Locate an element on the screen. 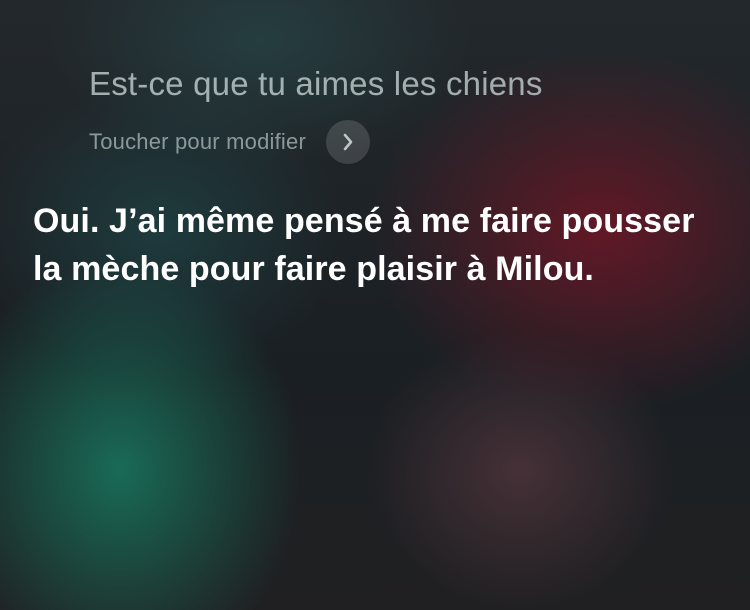 Image resolution: width=750 pixels, height=610 pixels. tap-to-edit: Toucher pour modifier is located at coordinates (404, 142).